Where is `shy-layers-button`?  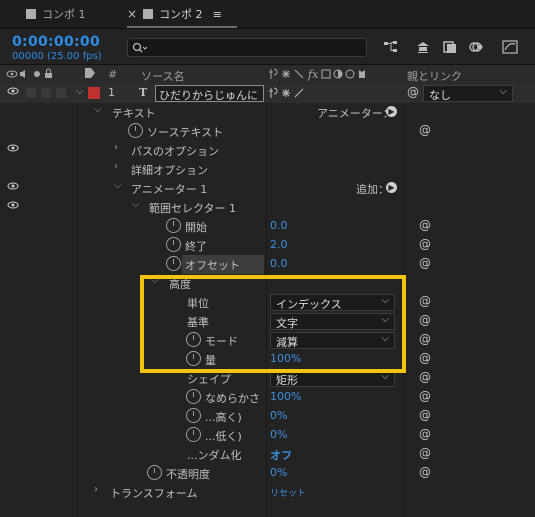
shy-layers-button is located at coordinates (423, 47).